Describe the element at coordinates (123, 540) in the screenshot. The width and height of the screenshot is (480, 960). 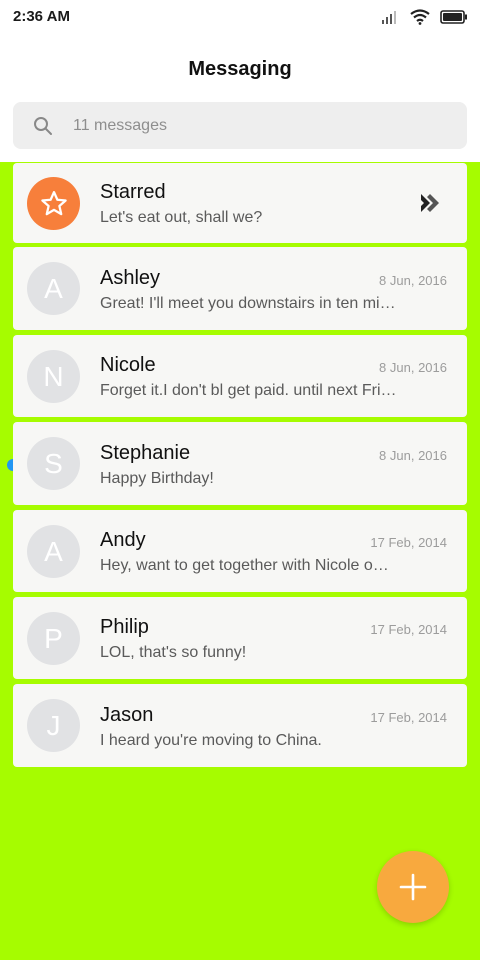
I see `contact-name: Andy` at that location.